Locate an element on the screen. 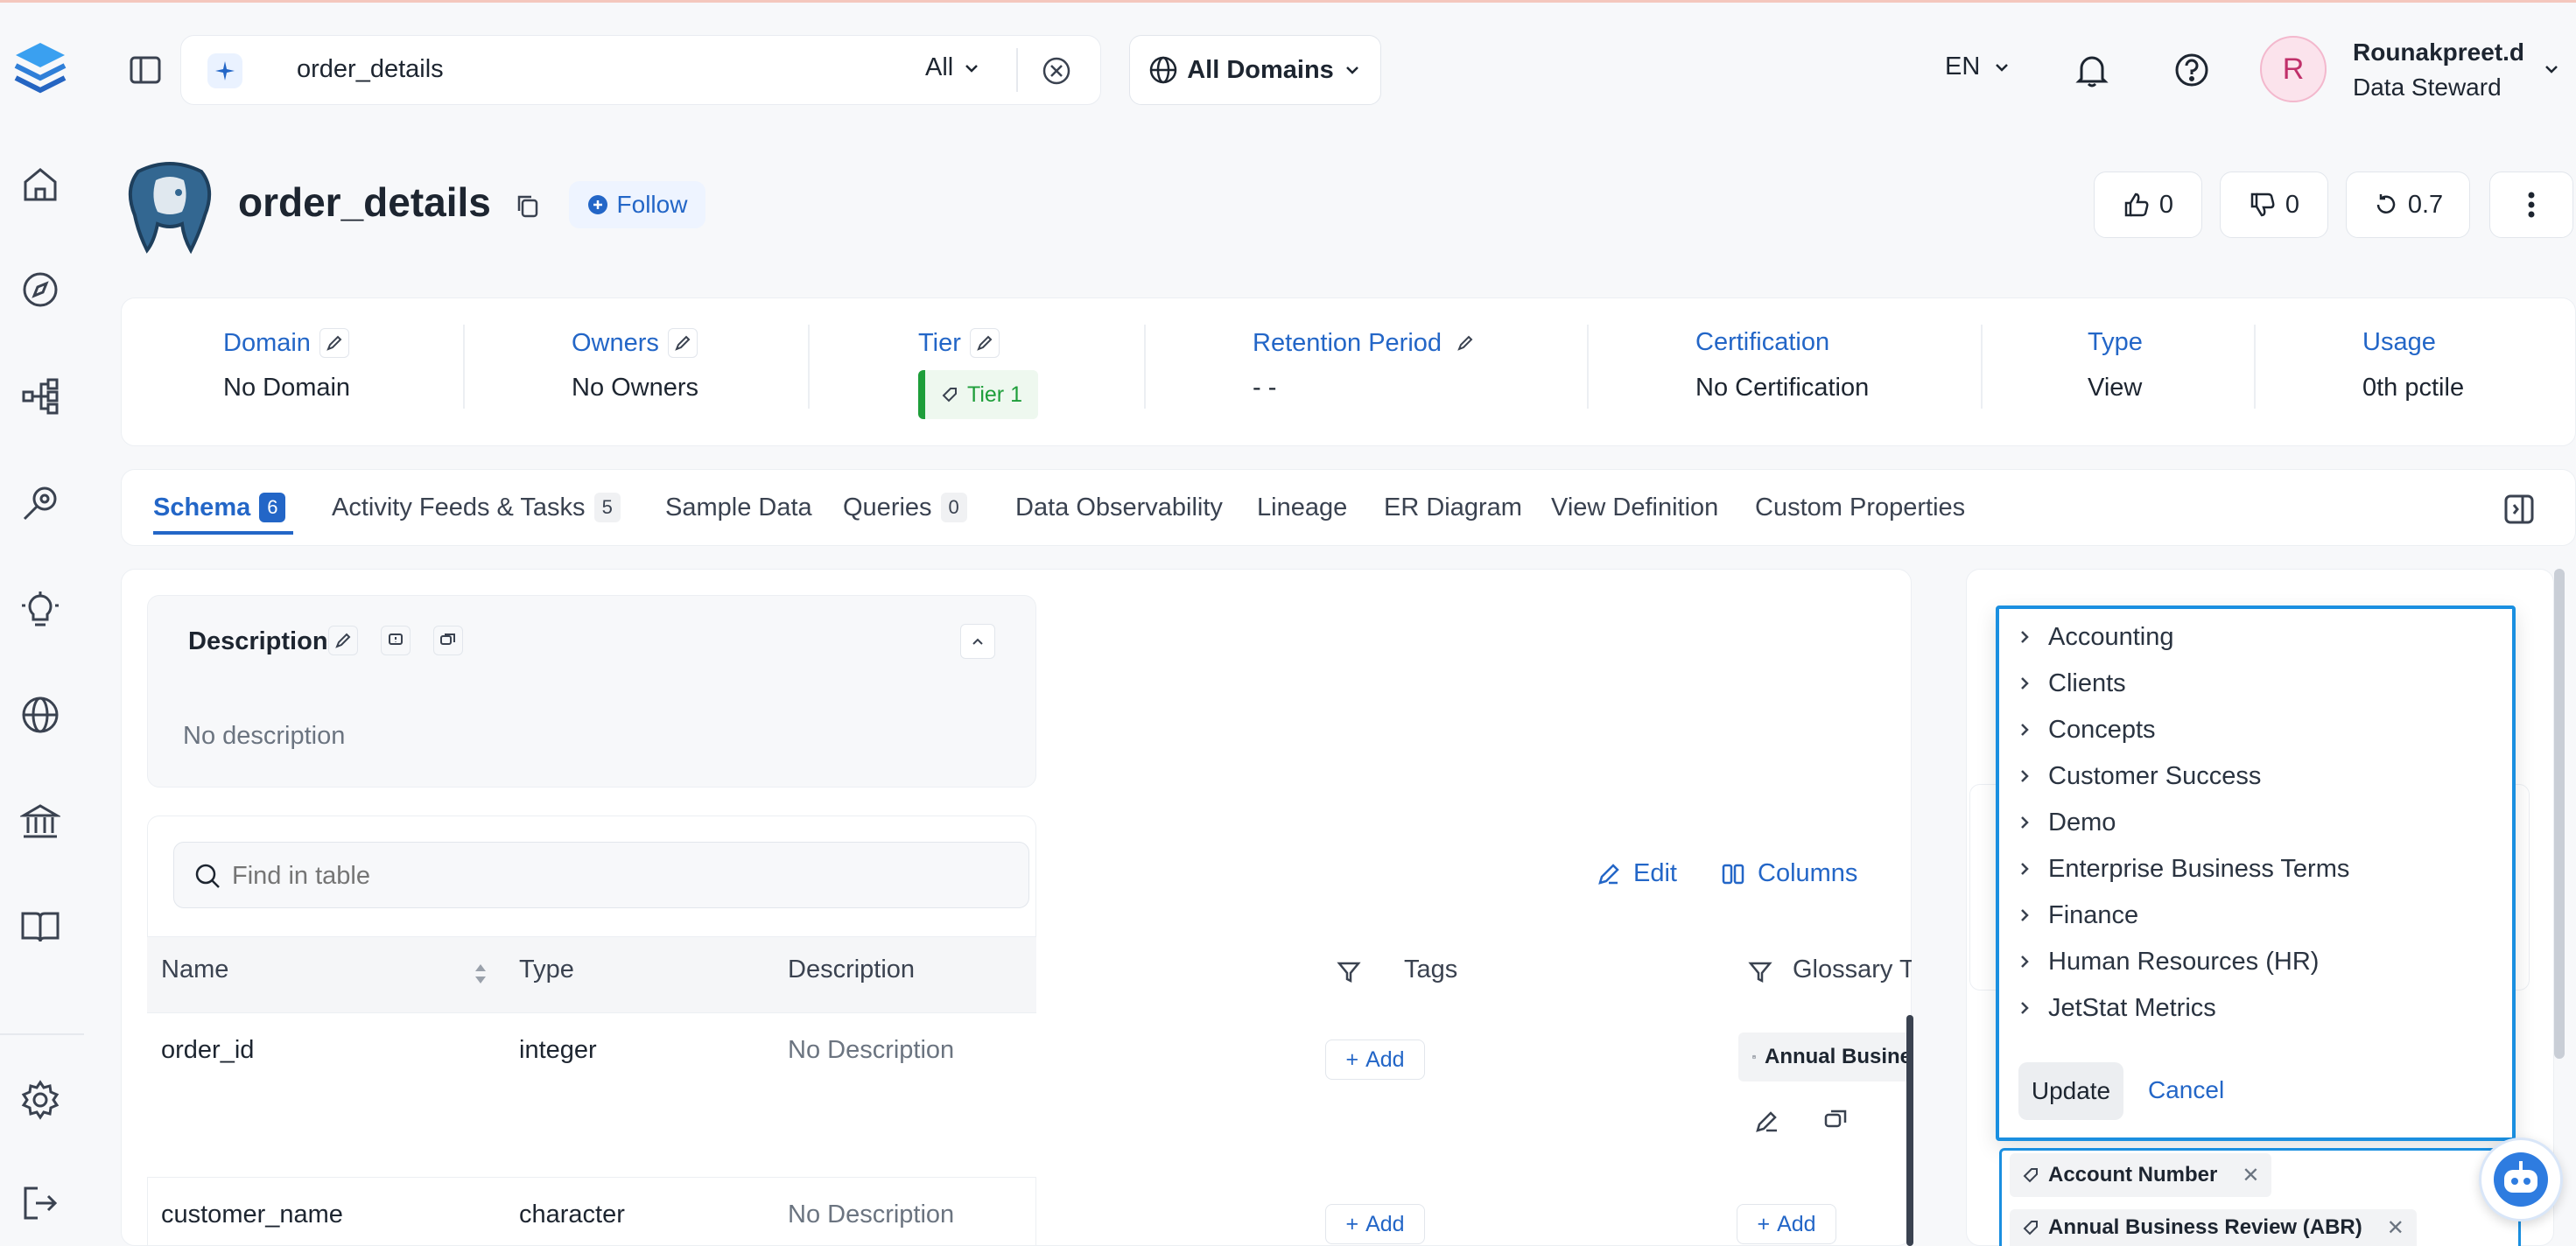  tab-er-diagram: ER Diagram is located at coordinates (1453, 507).